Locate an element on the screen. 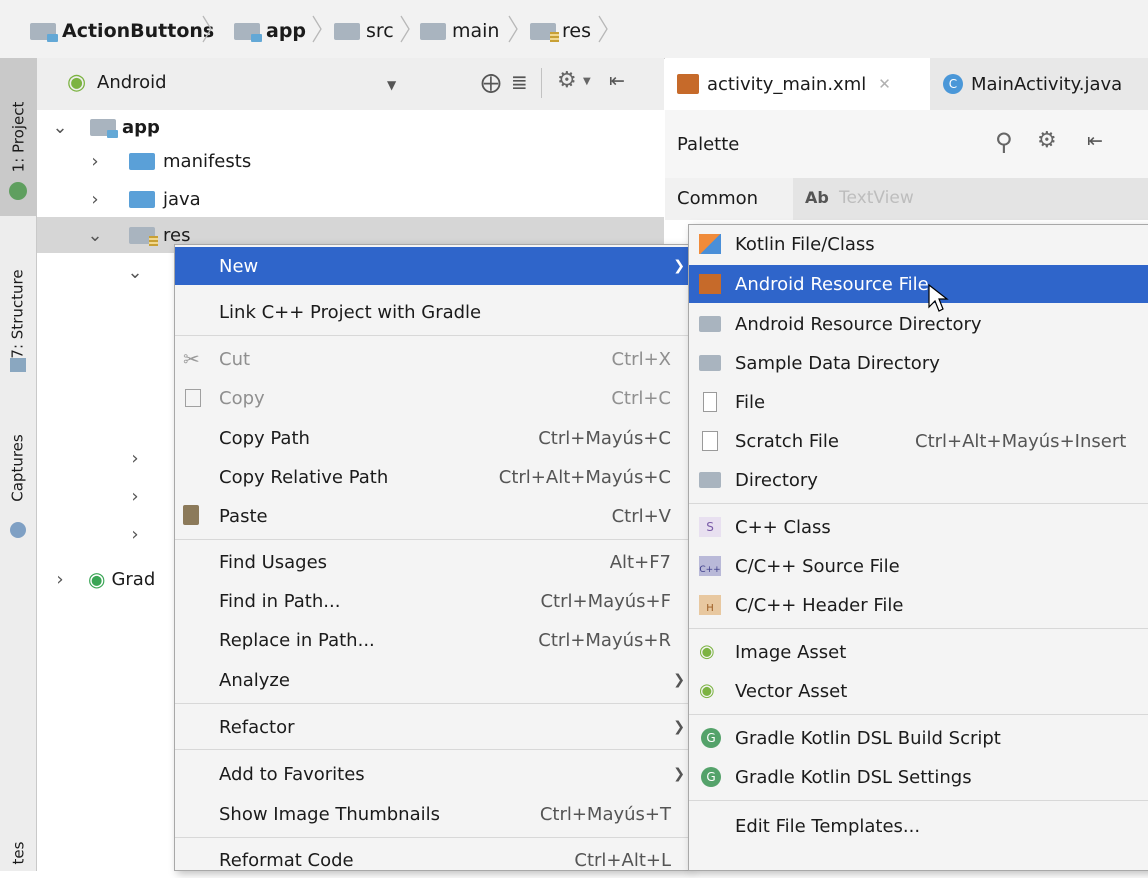  submenu-item-cpp-header-file: H C/C++ Header File is located at coordinates (918, 605).